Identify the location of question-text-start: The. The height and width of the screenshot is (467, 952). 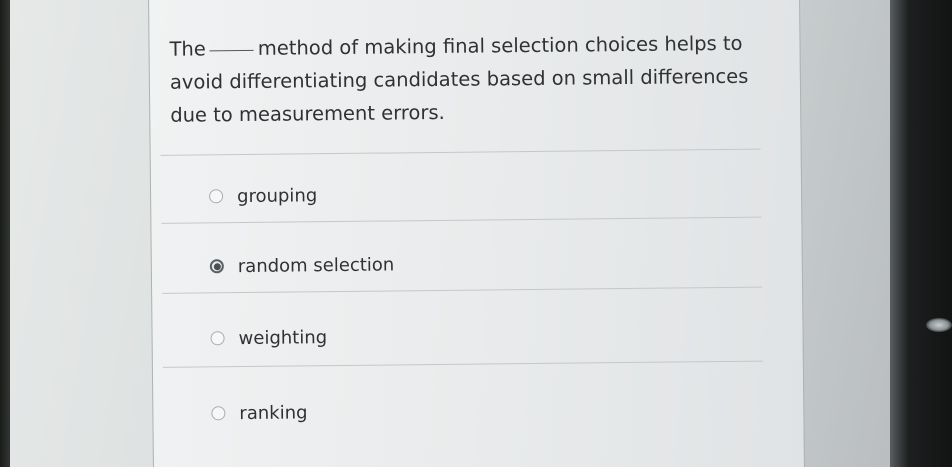
(187, 49).